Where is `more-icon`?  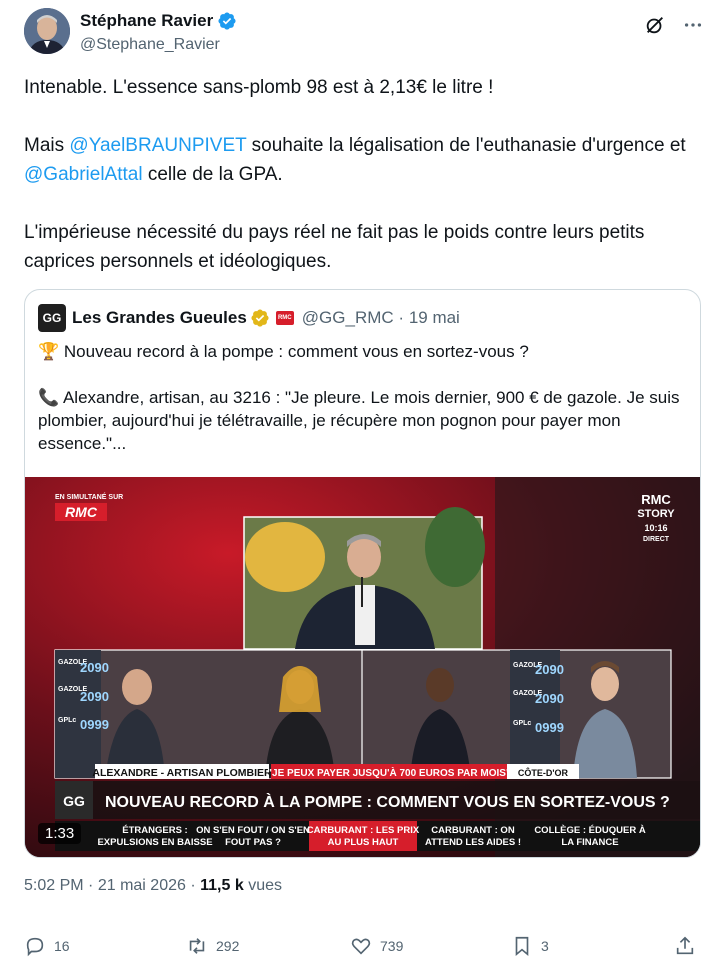 more-icon is located at coordinates (693, 25).